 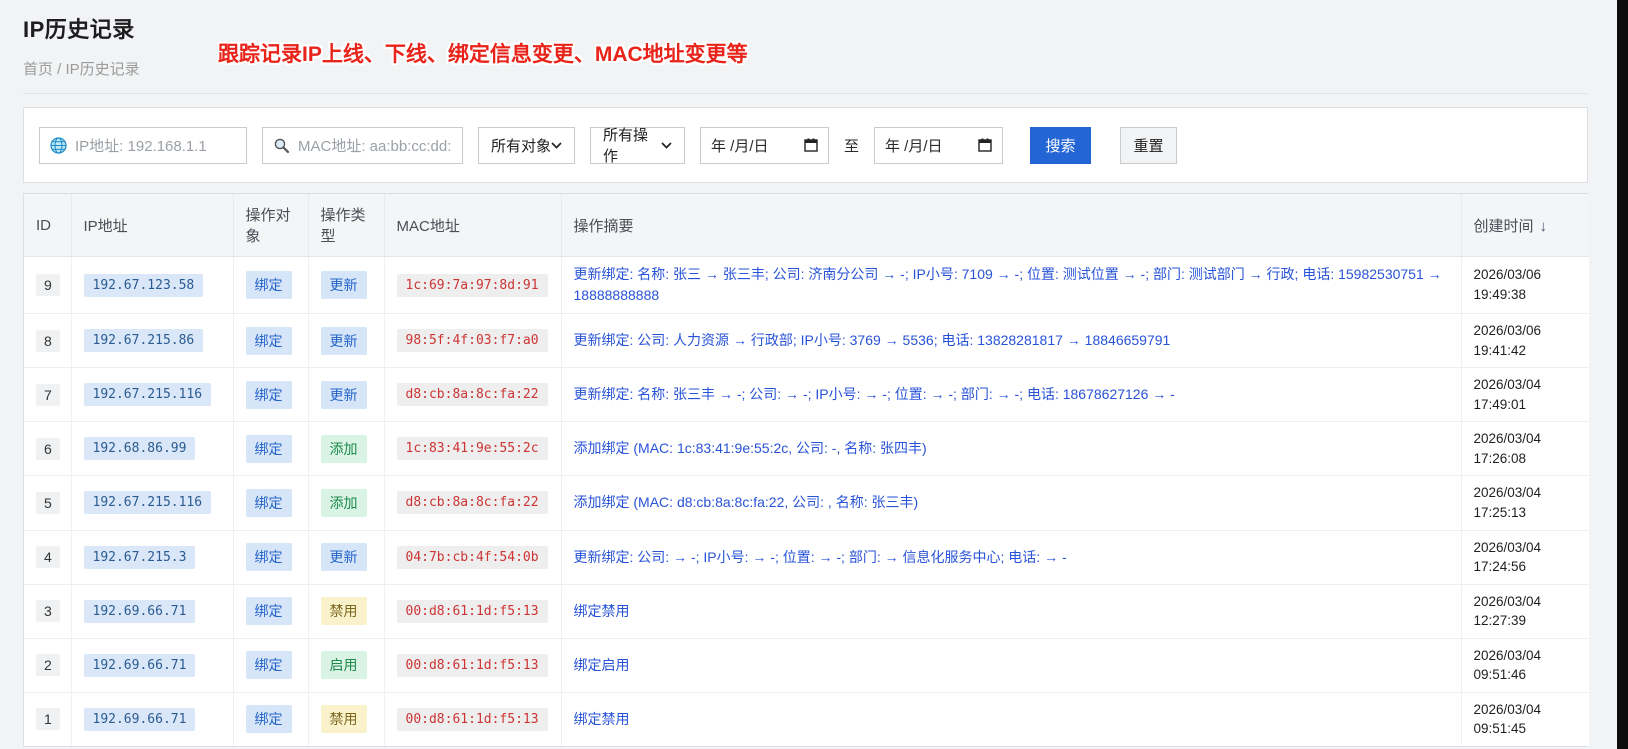 What do you see at coordinates (637, 145) in the screenshot?
I see `action-filter-select: 所有操作` at bounding box center [637, 145].